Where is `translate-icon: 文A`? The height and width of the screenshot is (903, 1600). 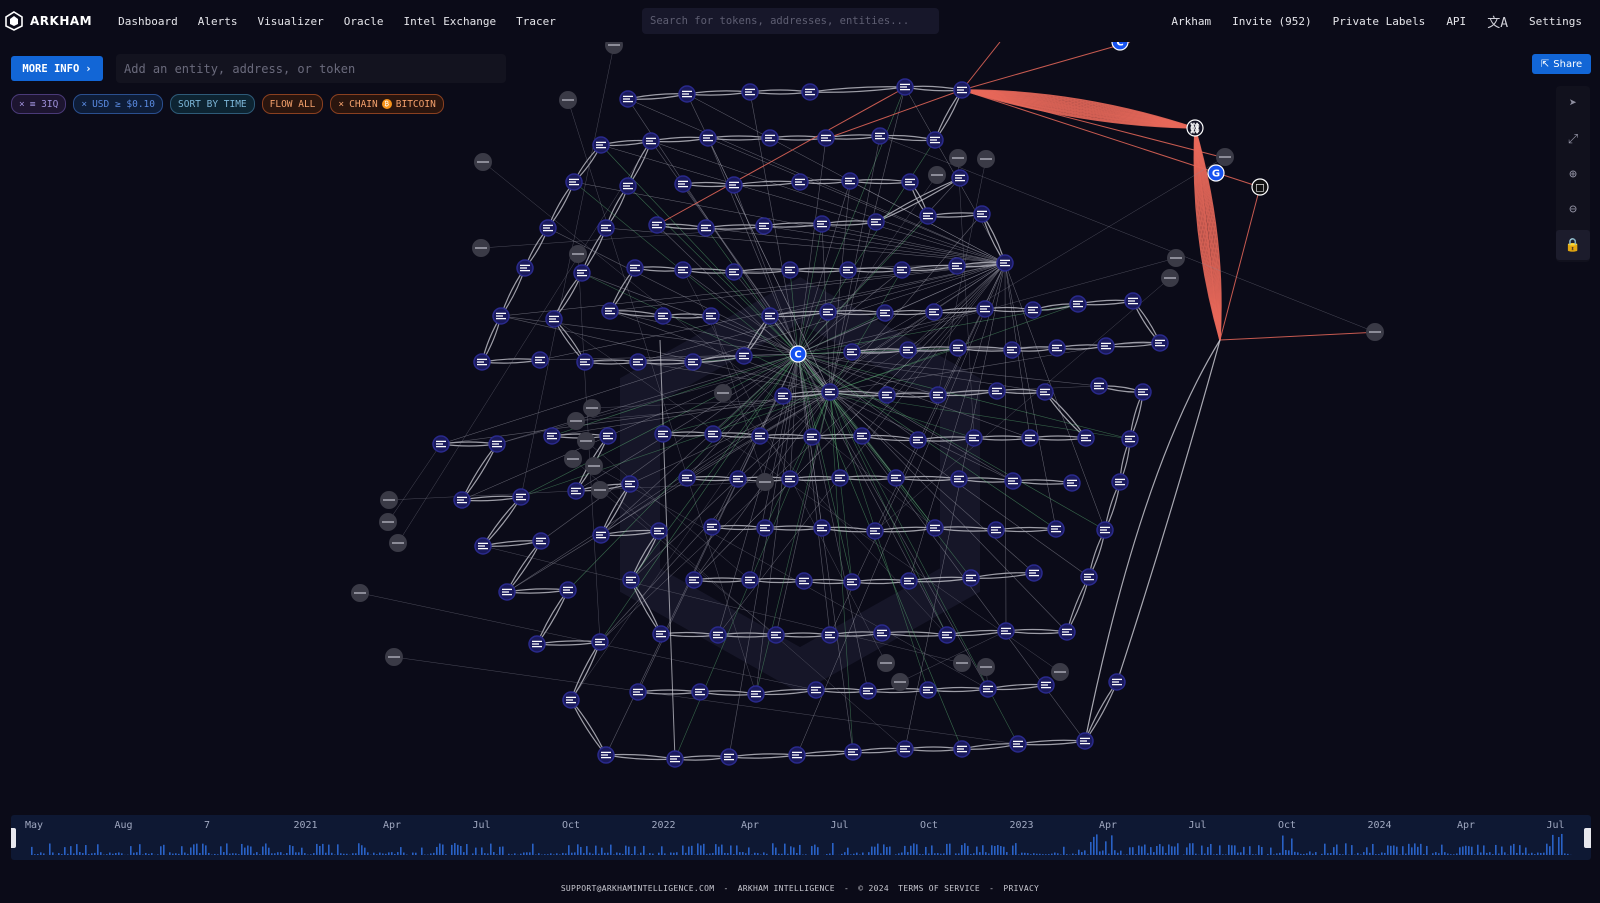
translate-icon: 文A is located at coordinates (1497, 21).